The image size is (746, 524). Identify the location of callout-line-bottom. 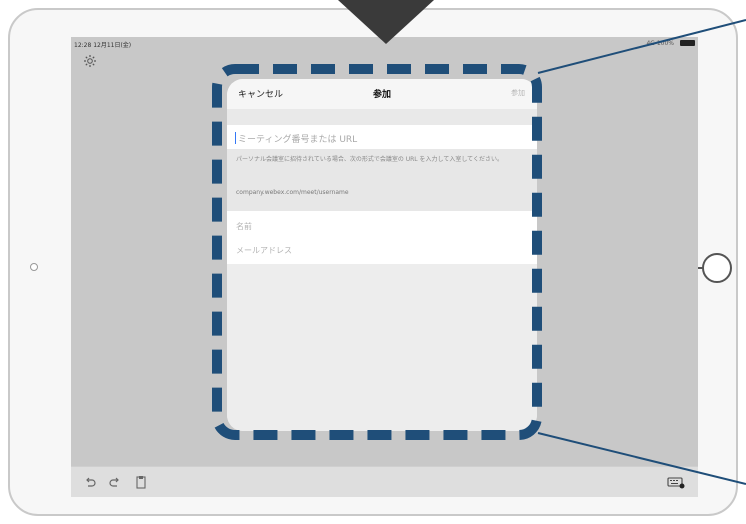
(641, 458).